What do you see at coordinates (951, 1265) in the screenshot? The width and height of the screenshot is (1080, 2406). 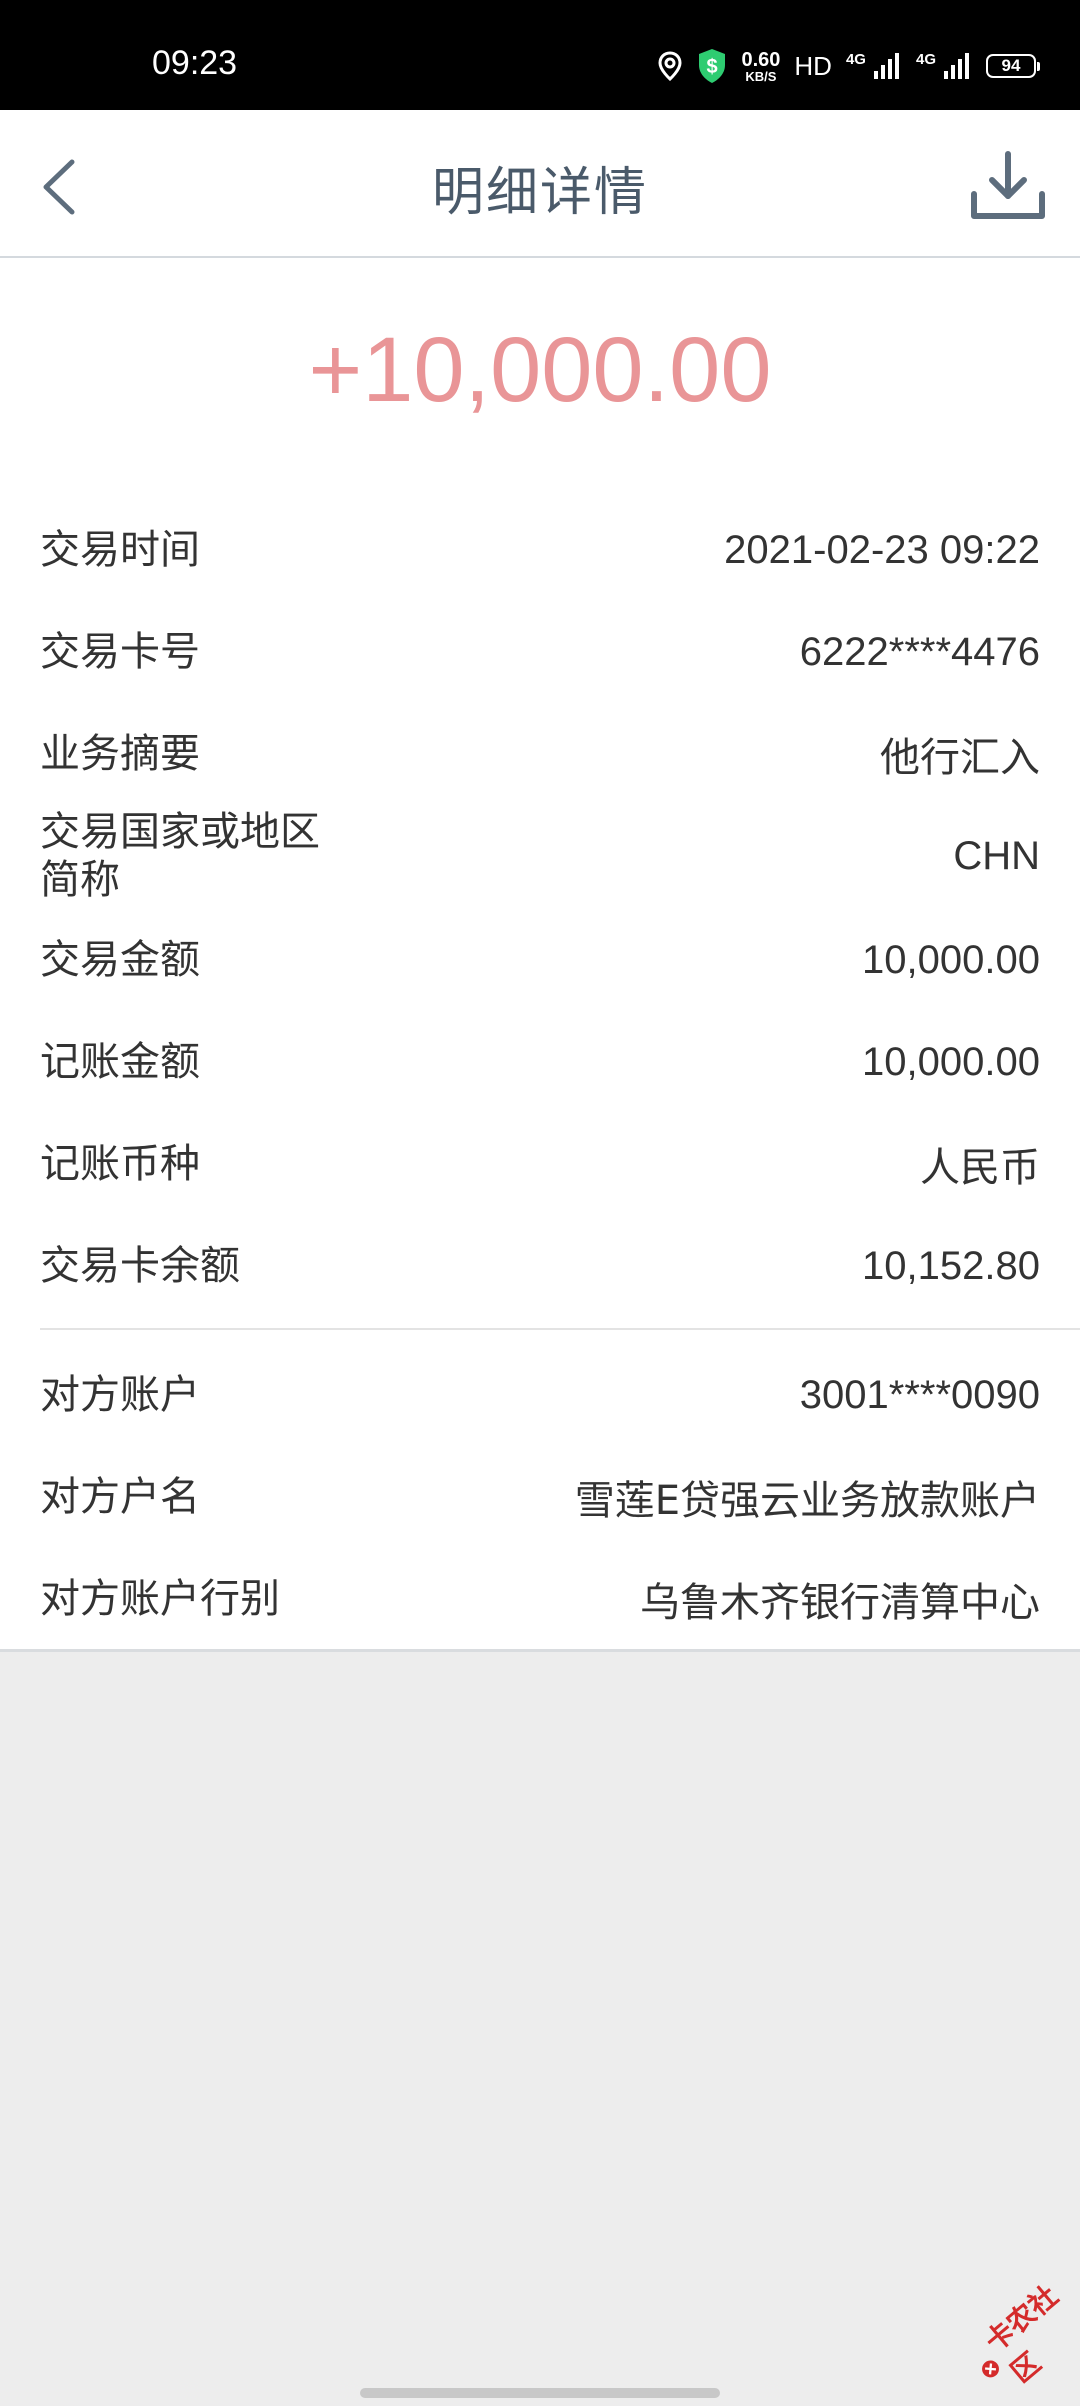 I see `detail-value: 10,152.80` at bounding box center [951, 1265].